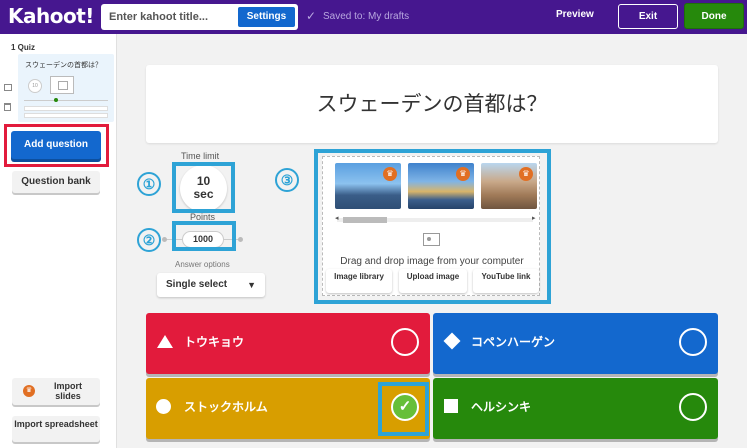 Image resolution: width=747 pixels, height=448 pixels. What do you see at coordinates (366, 16) in the screenshot?
I see `saved-status: Saved to: My drafts` at bounding box center [366, 16].